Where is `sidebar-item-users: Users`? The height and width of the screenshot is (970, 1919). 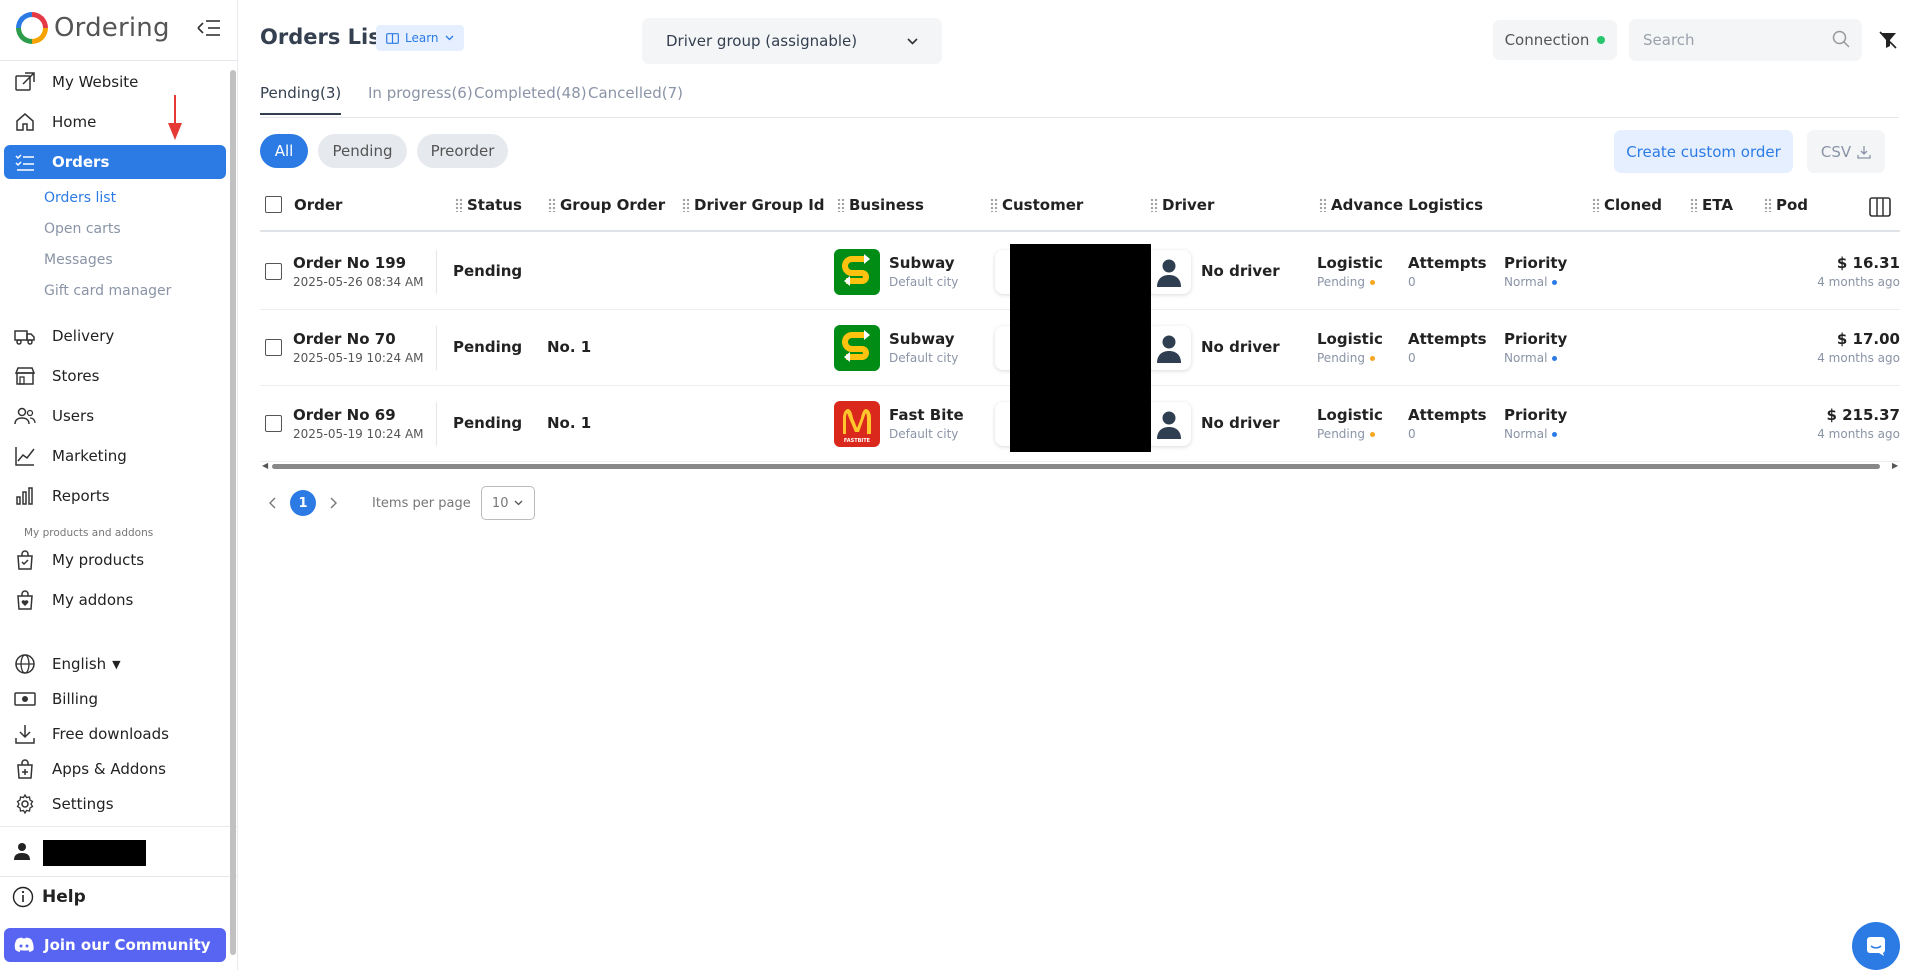
sidebar-item-users: Users is located at coordinates (115, 416).